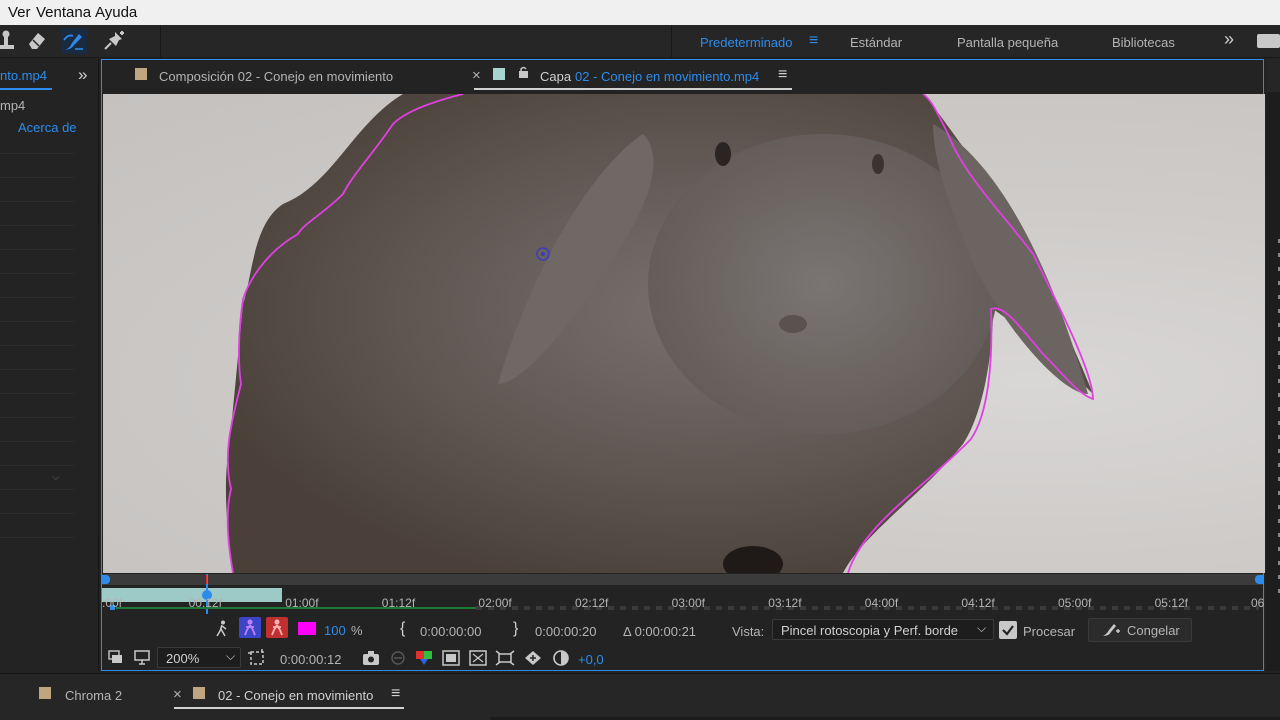 Image resolution: width=1280 pixels, height=720 pixels. I want to click on tab-composition: Composición 02 - Conejo en movimiento, so click(276, 76).